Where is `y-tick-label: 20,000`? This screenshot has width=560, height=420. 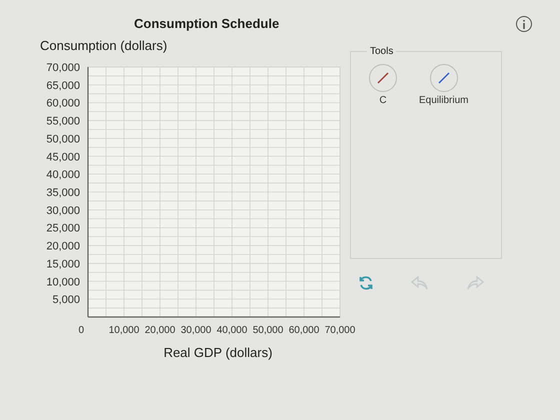 y-tick-label: 20,000 is located at coordinates (63, 246).